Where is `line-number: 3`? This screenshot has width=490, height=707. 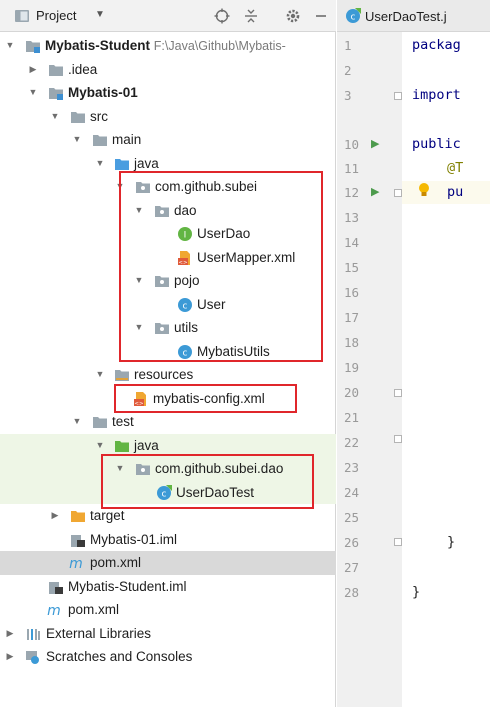
line-number: 3 is located at coordinates (348, 95).